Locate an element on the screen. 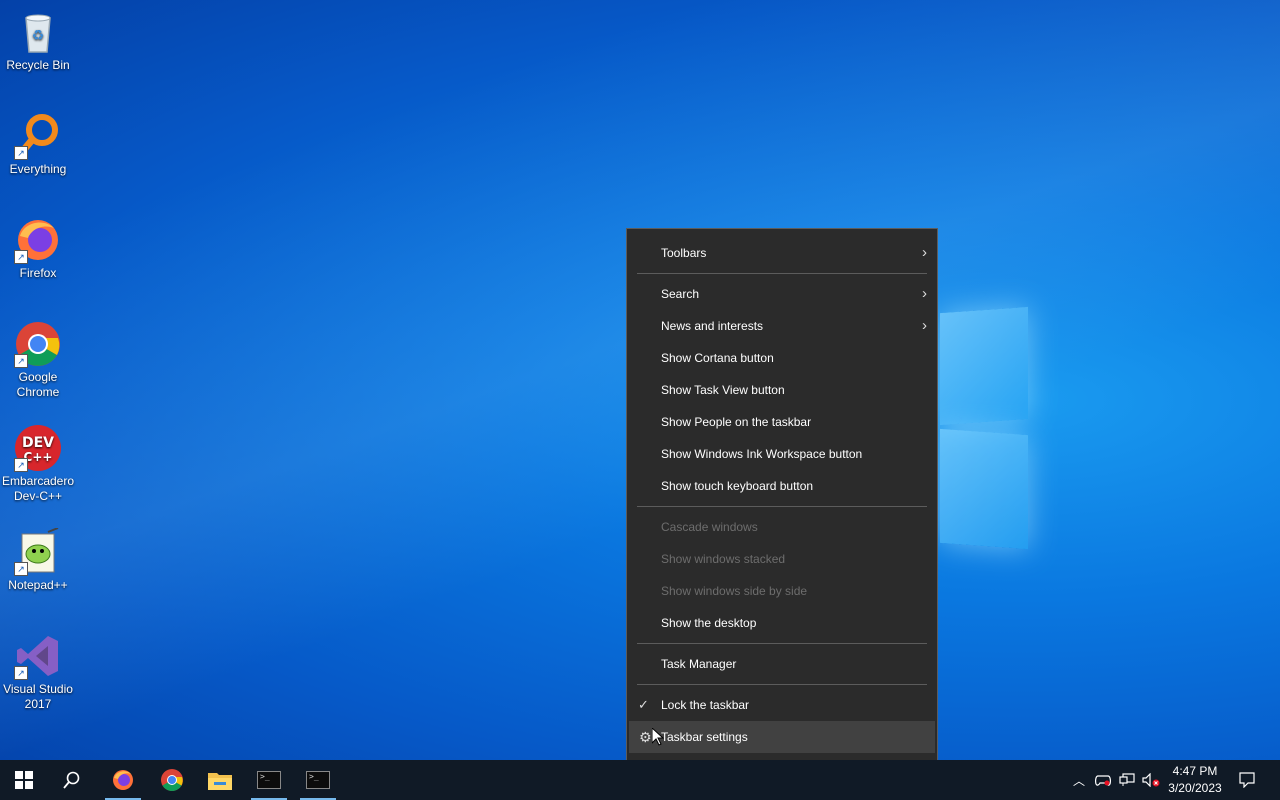  volume-muted-icon is located at coordinates (1151, 780).